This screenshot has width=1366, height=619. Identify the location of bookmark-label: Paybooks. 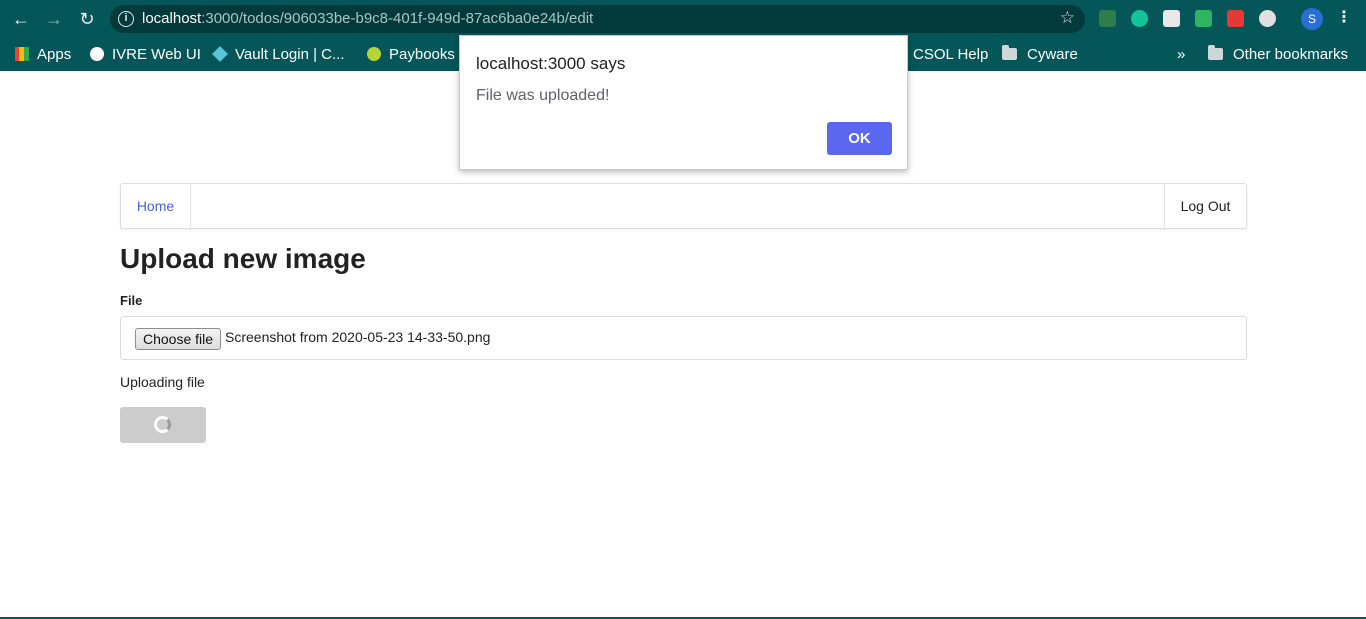
(422, 54).